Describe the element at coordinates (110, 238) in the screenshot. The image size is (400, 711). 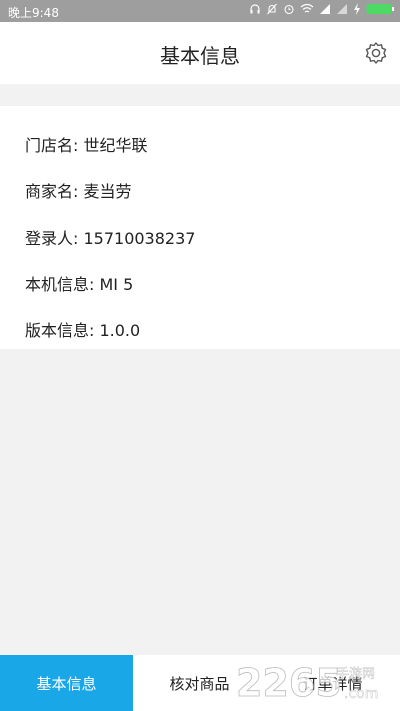
I see `login-user: 登录人: 15710038237` at that location.